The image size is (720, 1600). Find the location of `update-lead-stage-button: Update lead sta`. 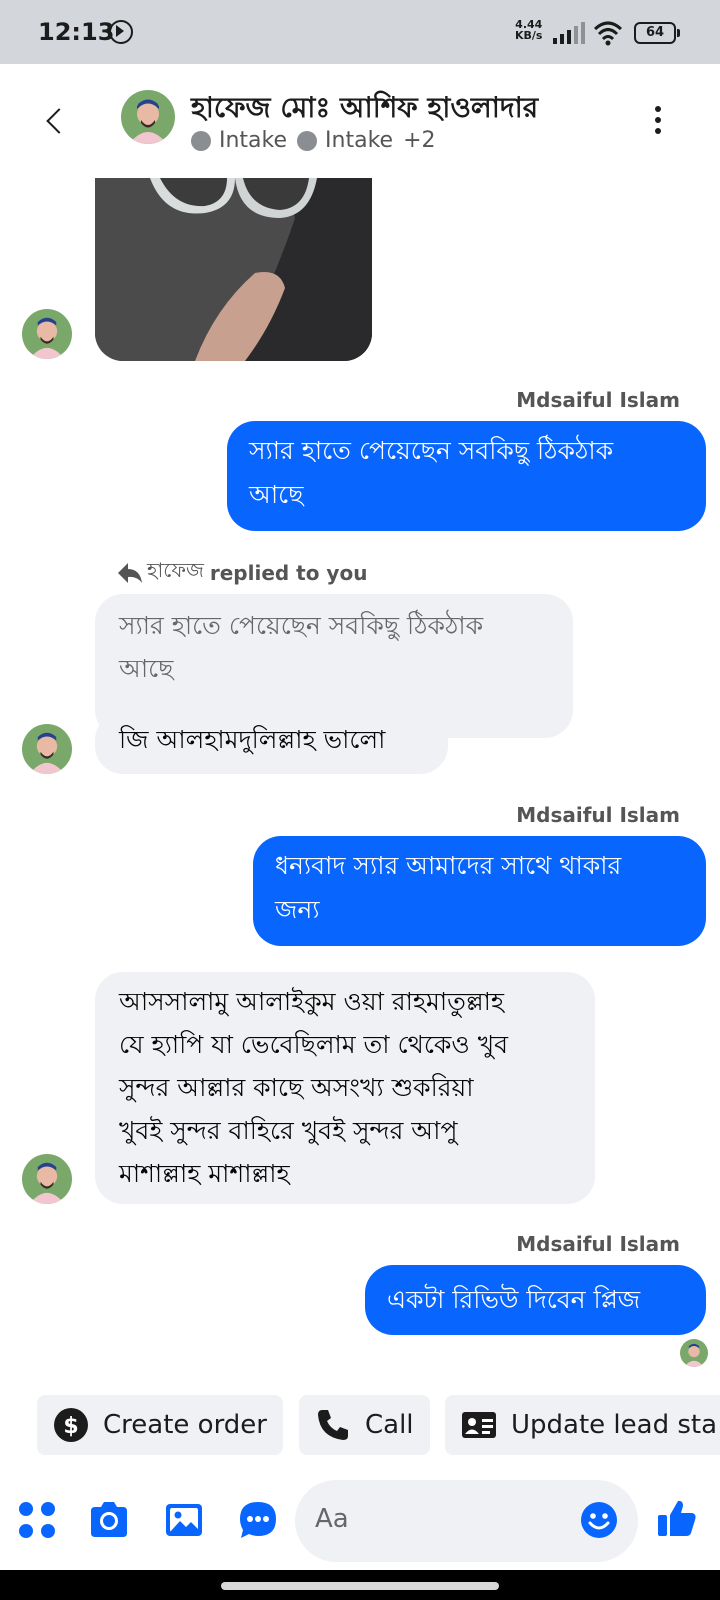

update-lead-stage-button: Update lead sta is located at coordinates (582, 1425).